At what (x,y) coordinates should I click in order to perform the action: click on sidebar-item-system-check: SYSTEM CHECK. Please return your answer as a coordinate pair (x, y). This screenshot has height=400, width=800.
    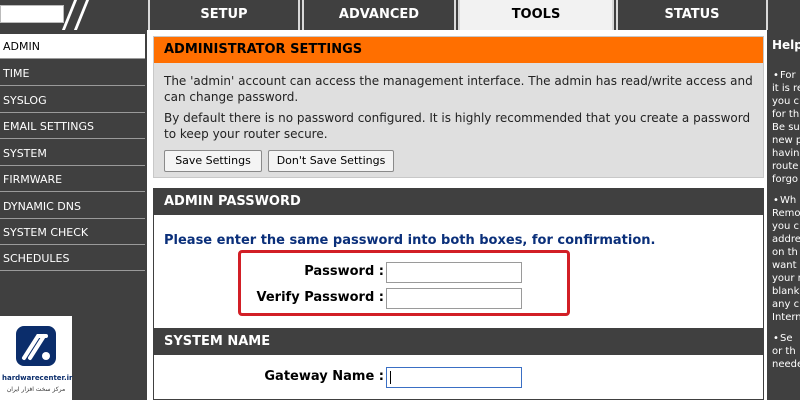
    Looking at the image, I should click on (72, 232).